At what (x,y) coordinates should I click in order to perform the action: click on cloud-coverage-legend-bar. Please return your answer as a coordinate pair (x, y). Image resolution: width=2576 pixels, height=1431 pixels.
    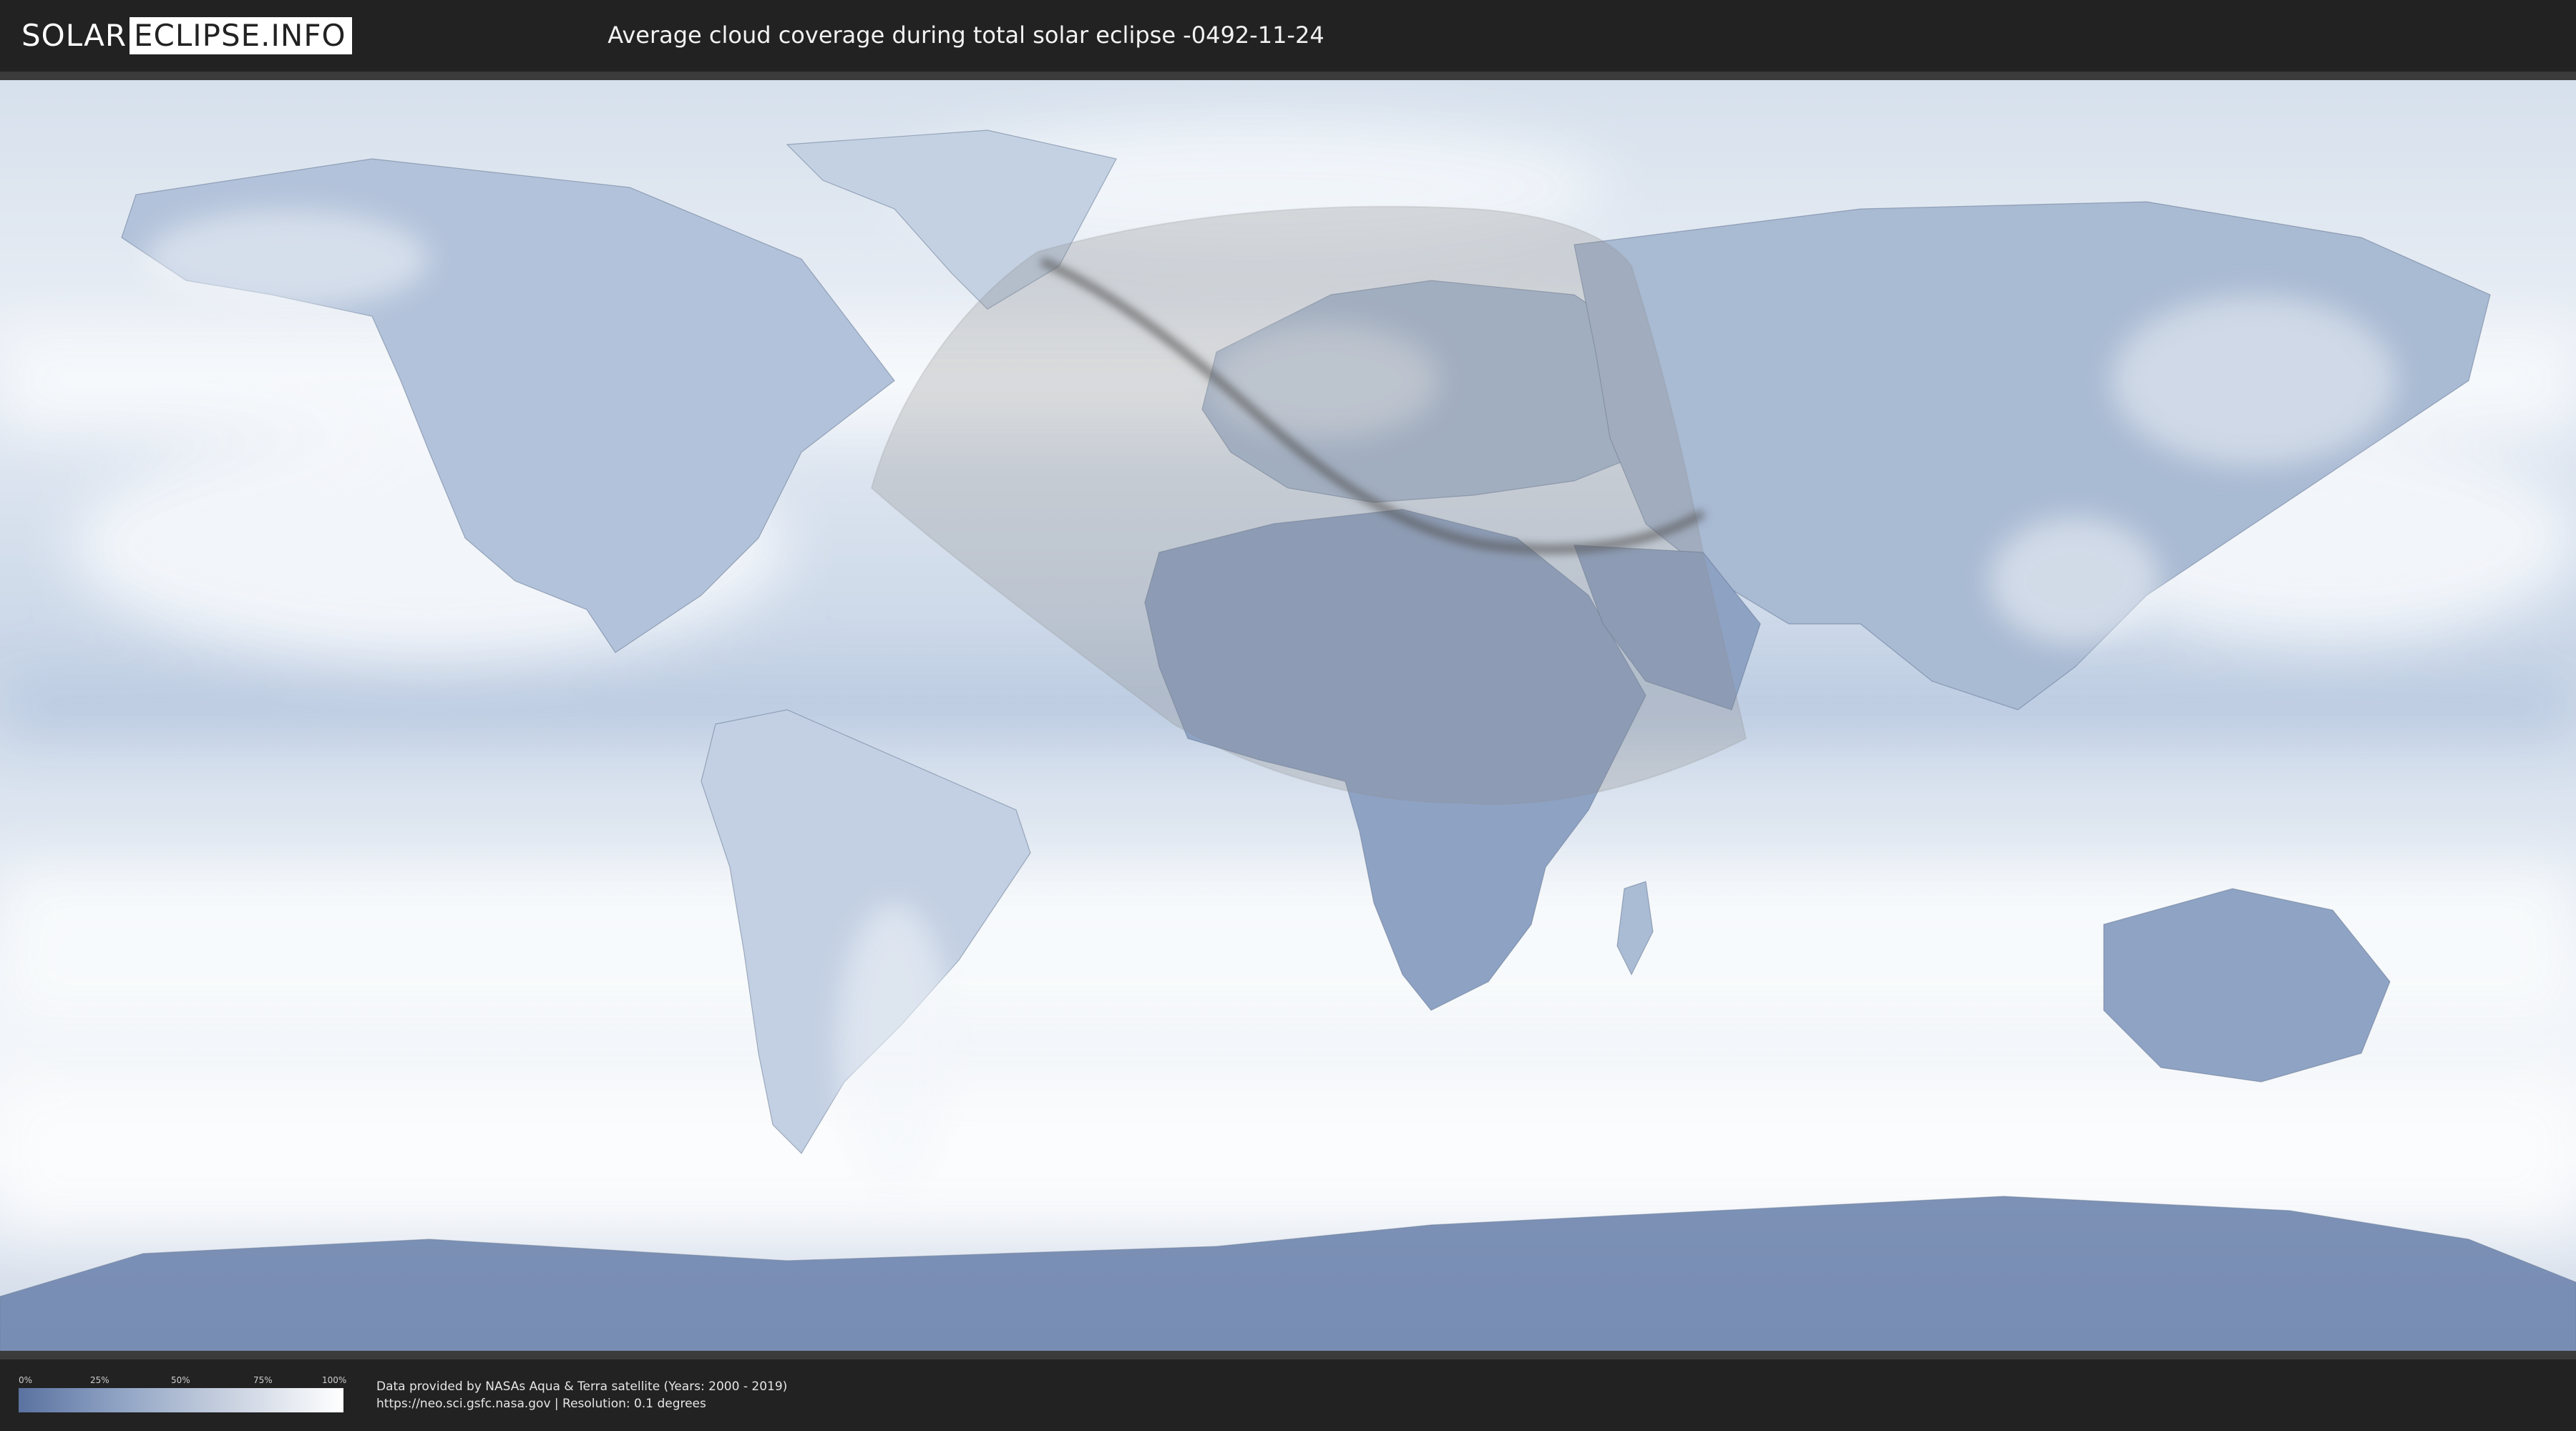
    Looking at the image, I should click on (181, 1400).